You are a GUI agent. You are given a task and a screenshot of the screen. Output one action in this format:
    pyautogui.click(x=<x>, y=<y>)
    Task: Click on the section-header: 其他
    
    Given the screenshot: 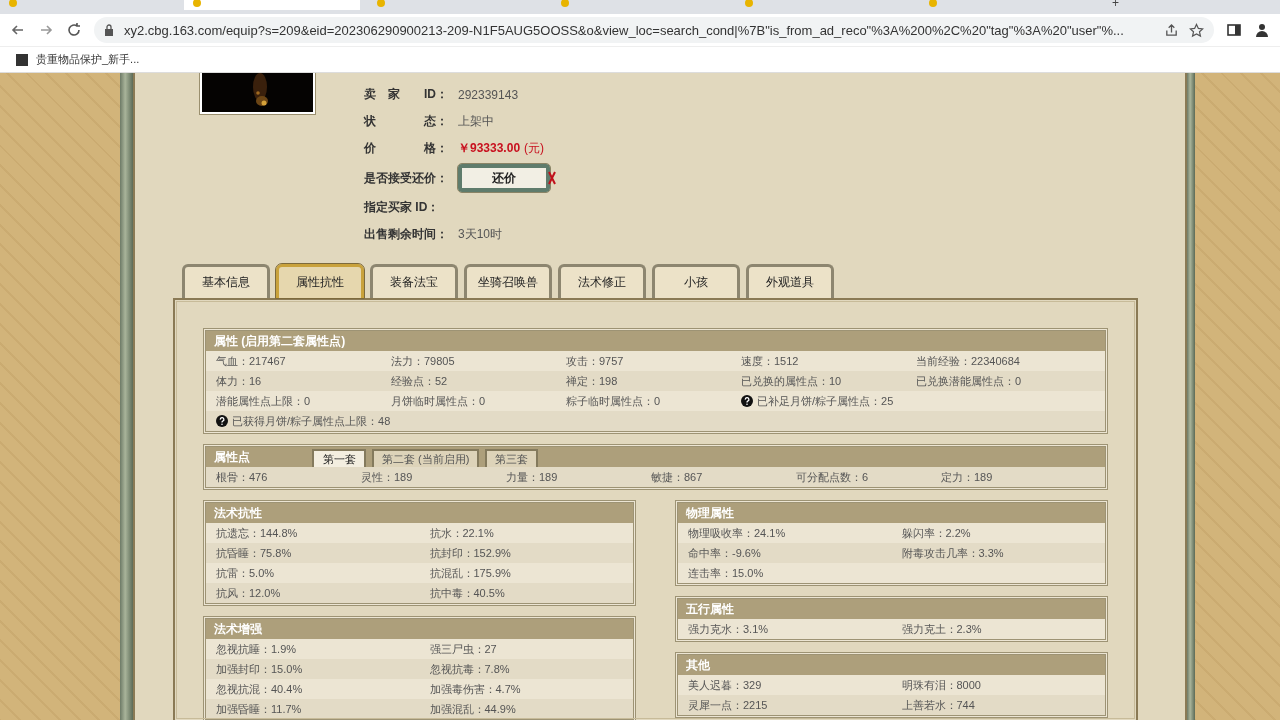 What is the action you would take?
    pyautogui.click(x=891, y=665)
    